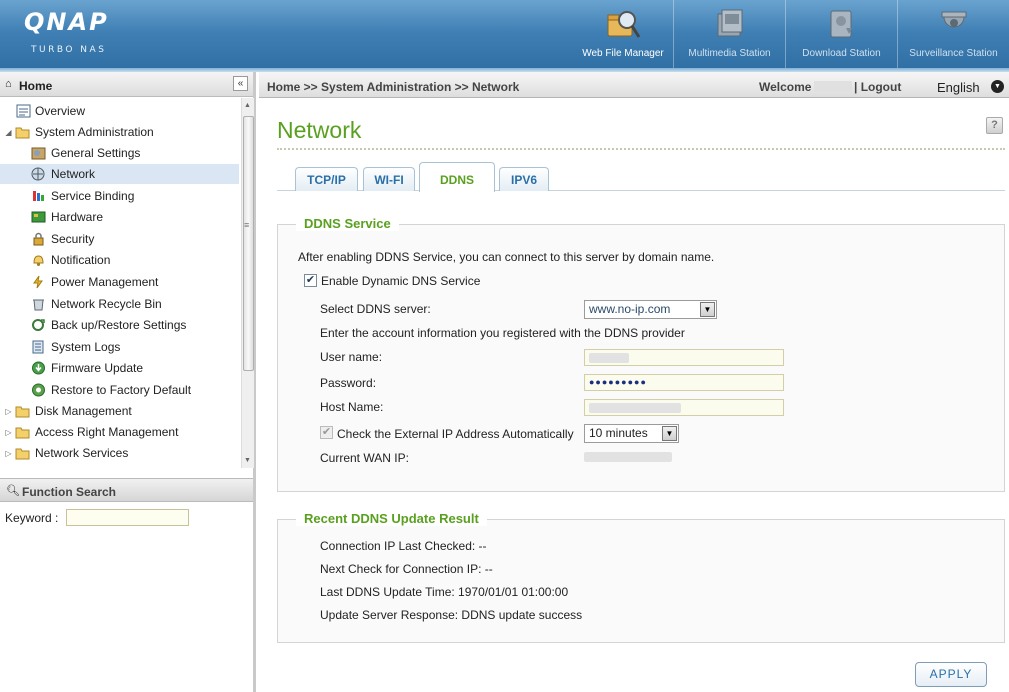 The height and width of the screenshot is (692, 1009). Describe the element at coordinates (310, 280) in the screenshot. I see `enable-ddns-checkbox: ✔` at that location.